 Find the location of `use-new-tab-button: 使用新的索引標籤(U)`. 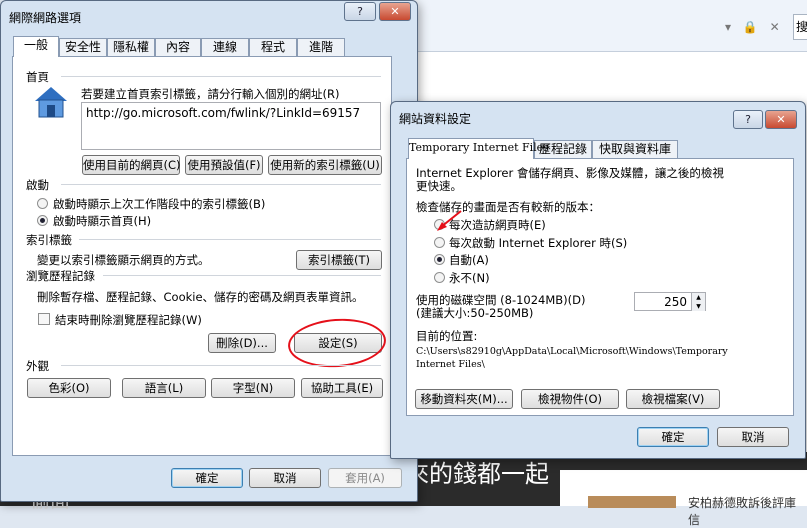

use-new-tab-button: 使用新的索引標籤(U) is located at coordinates (325, 165).